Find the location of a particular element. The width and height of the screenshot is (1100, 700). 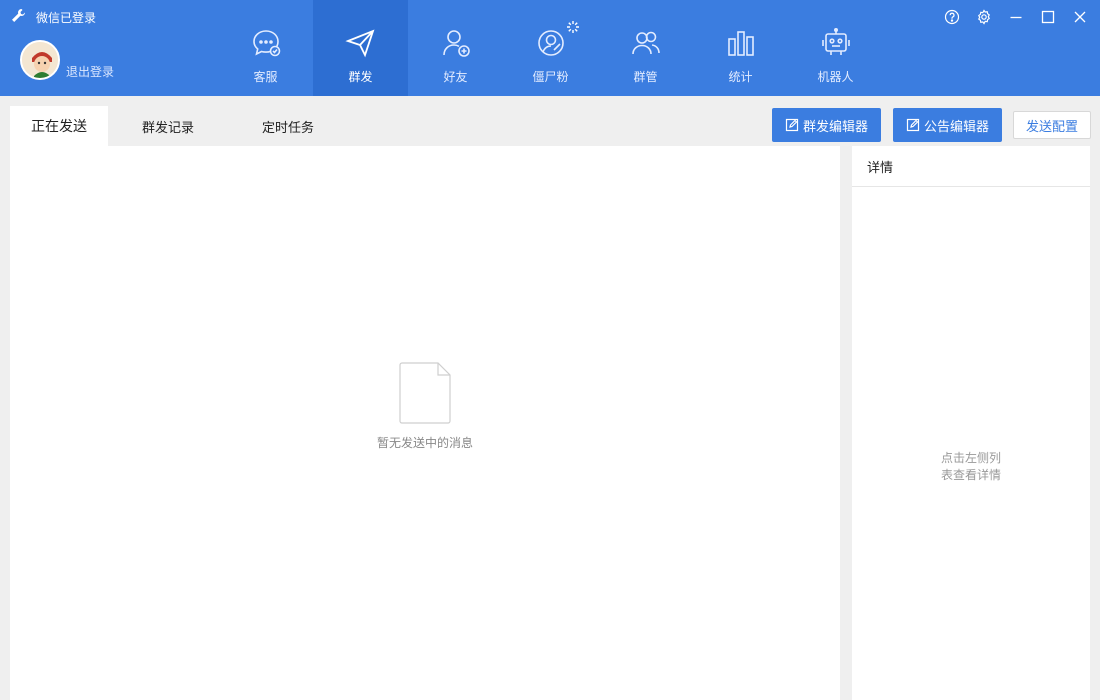

nav-label: 僵尸粉 is located at coordinates (550, 77).